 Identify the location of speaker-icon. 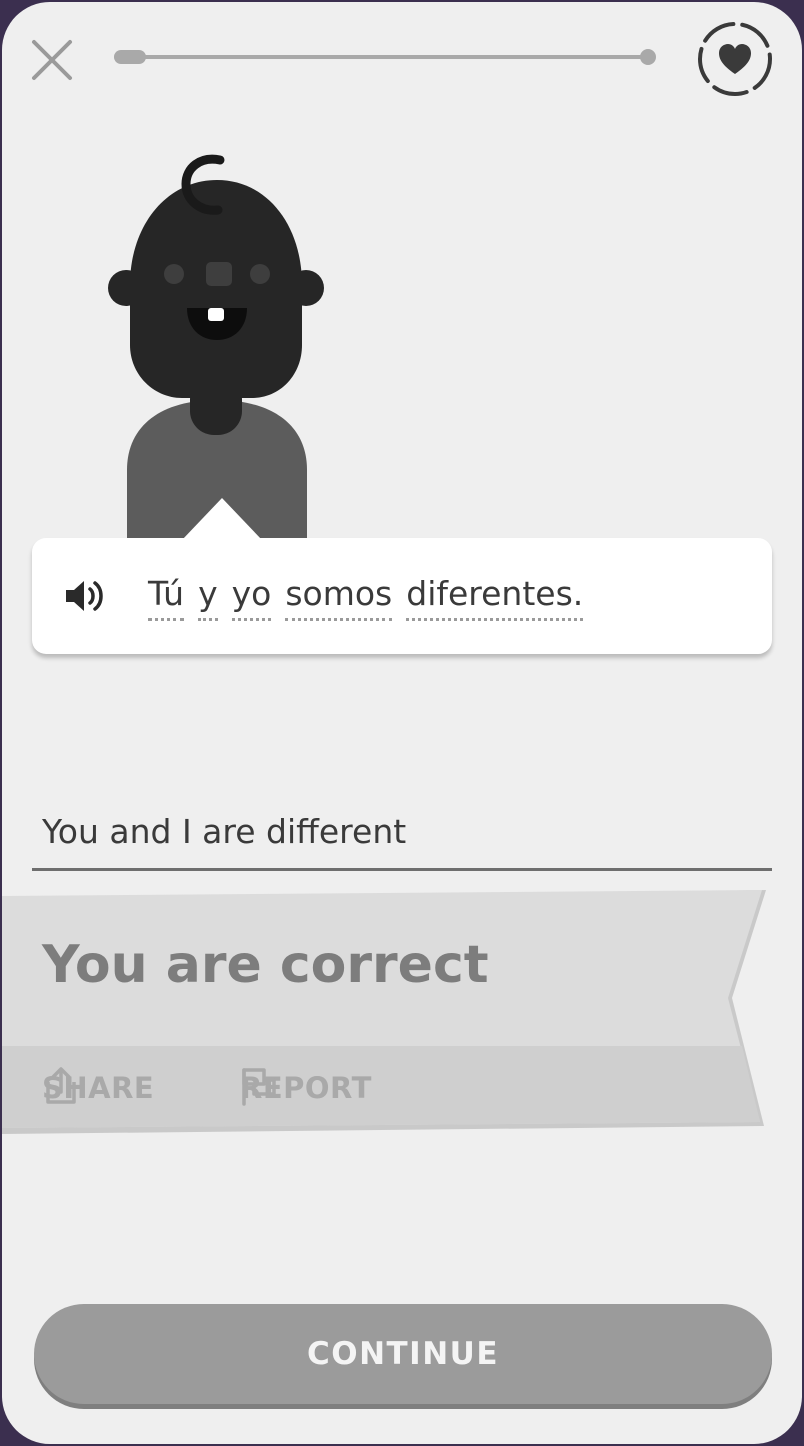
(84, 596).